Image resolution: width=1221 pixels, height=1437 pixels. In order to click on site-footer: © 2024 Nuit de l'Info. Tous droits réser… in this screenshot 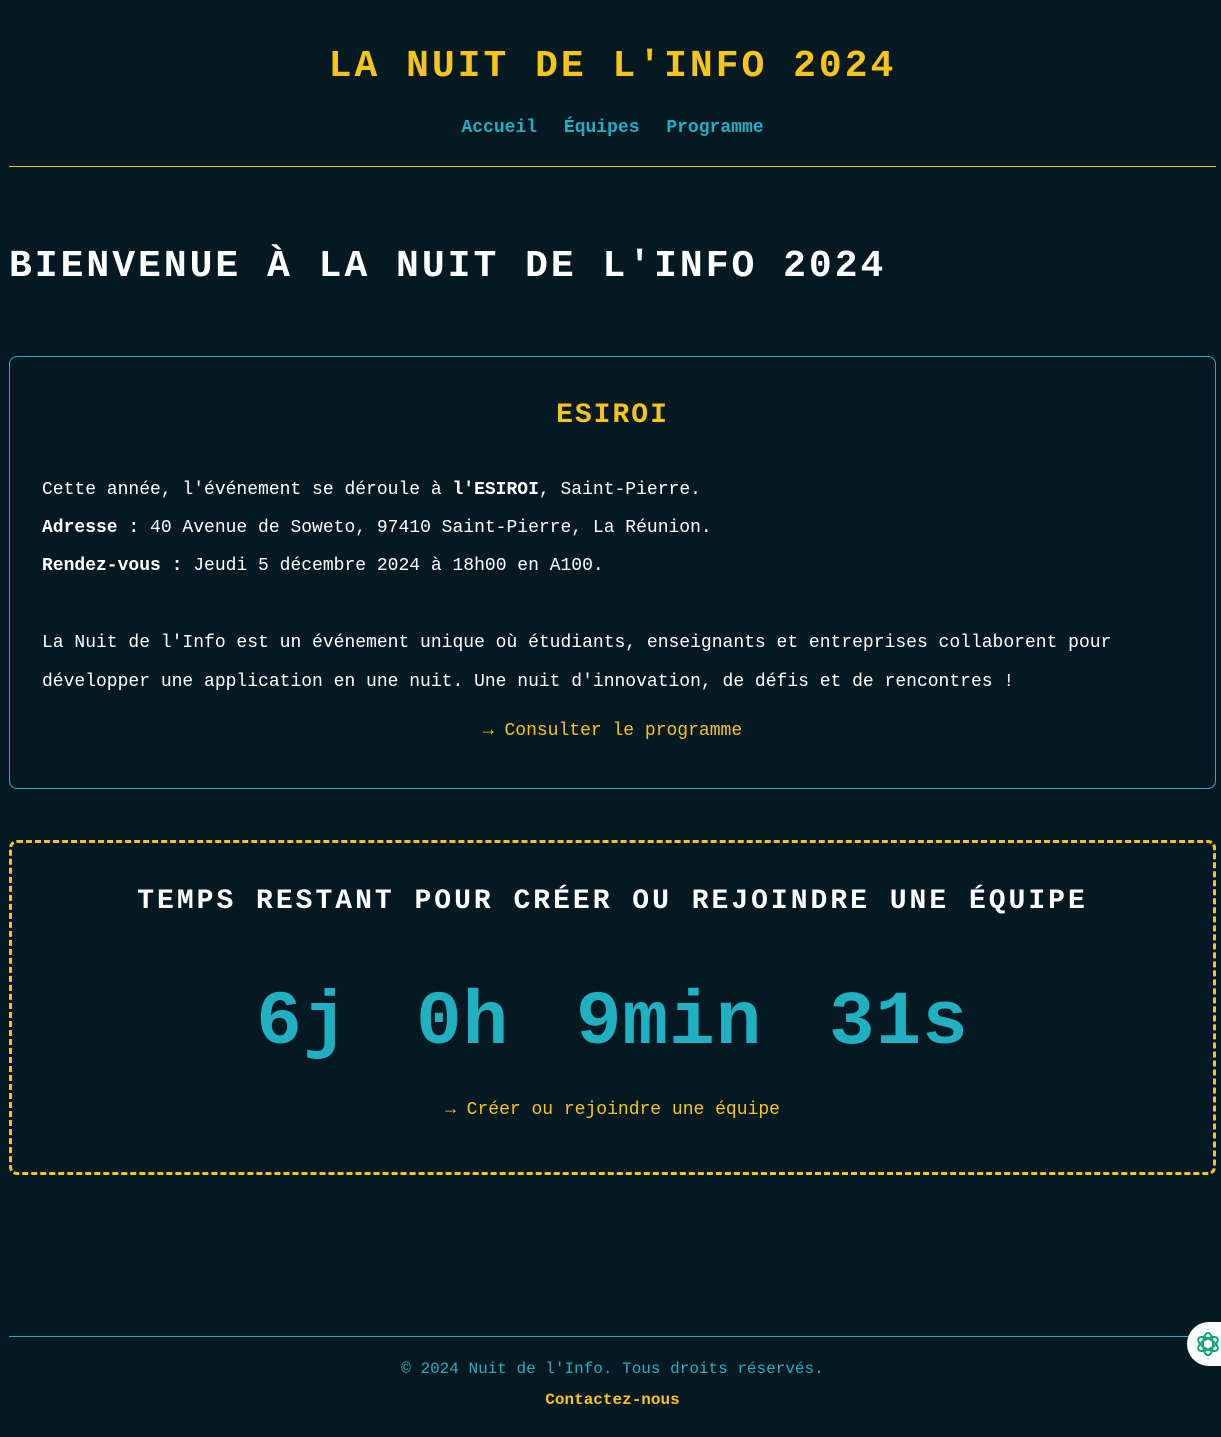, I will do `click(612, 1372)`.